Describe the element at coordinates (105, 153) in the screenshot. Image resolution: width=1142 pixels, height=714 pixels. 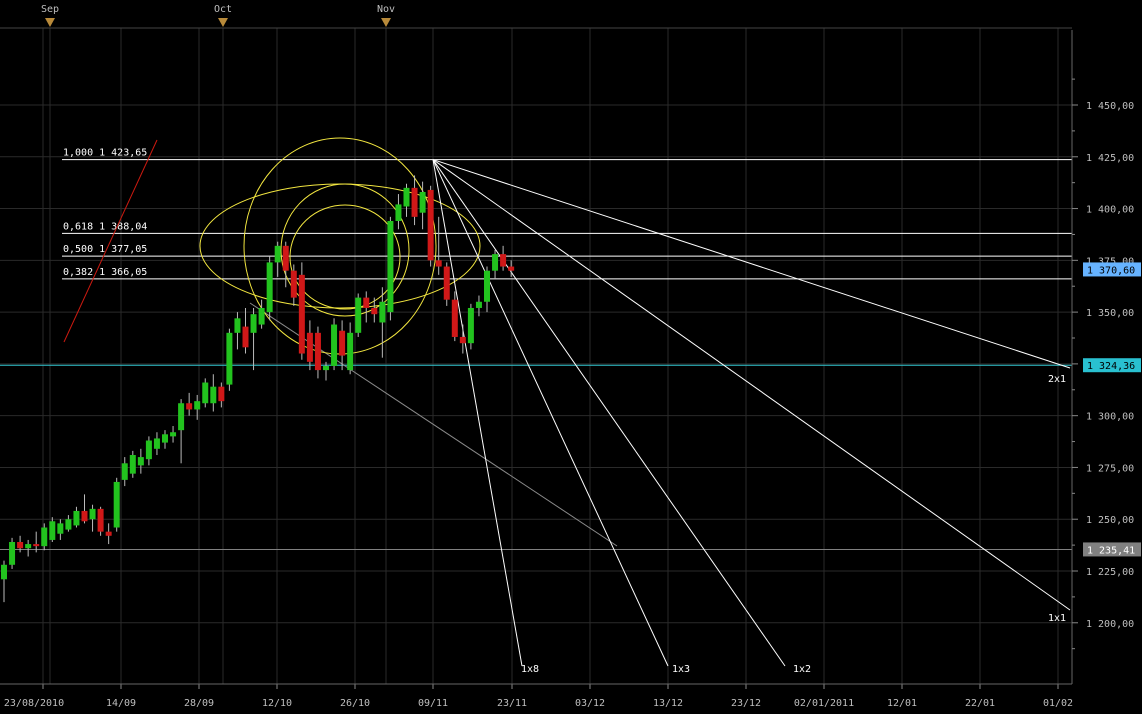
I see `fib-level-label: 1,000 1 423,65` at that location.